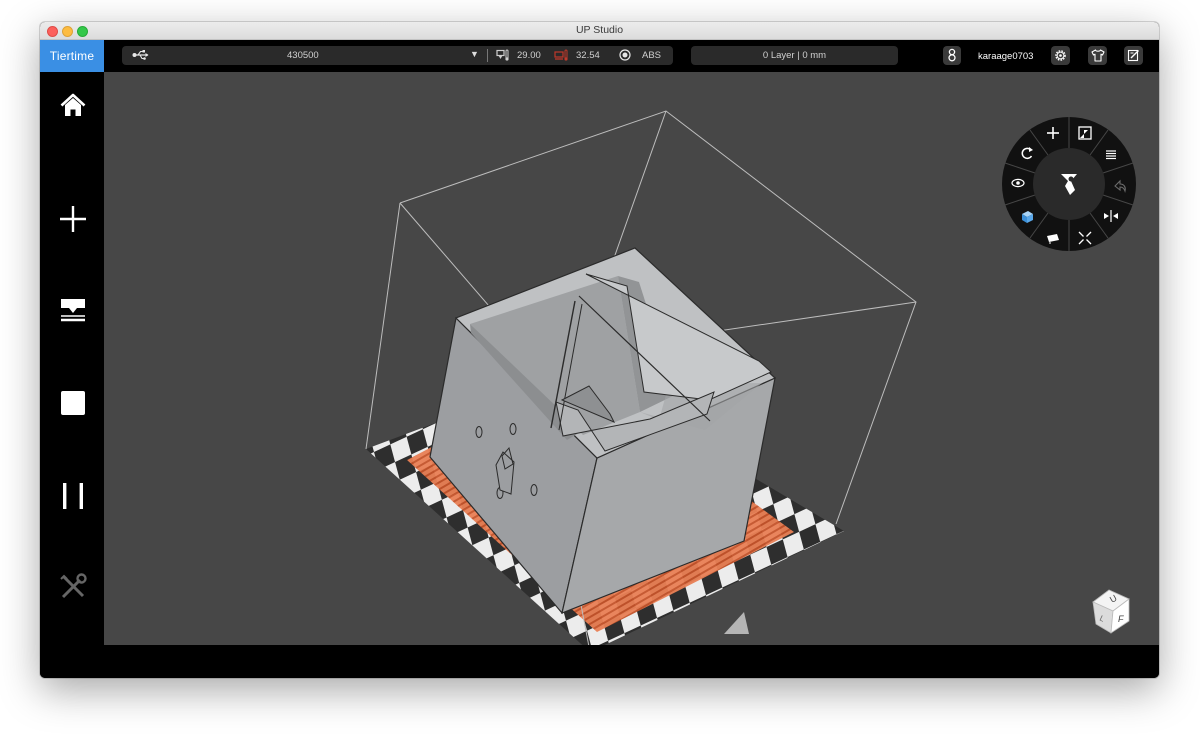 The height and width of the screenshot is (737, 1200). What do you see at coordinates (504, 56) in the screenshot?
I see `nozzle-temp-icon` at bounding box center [504, 56].